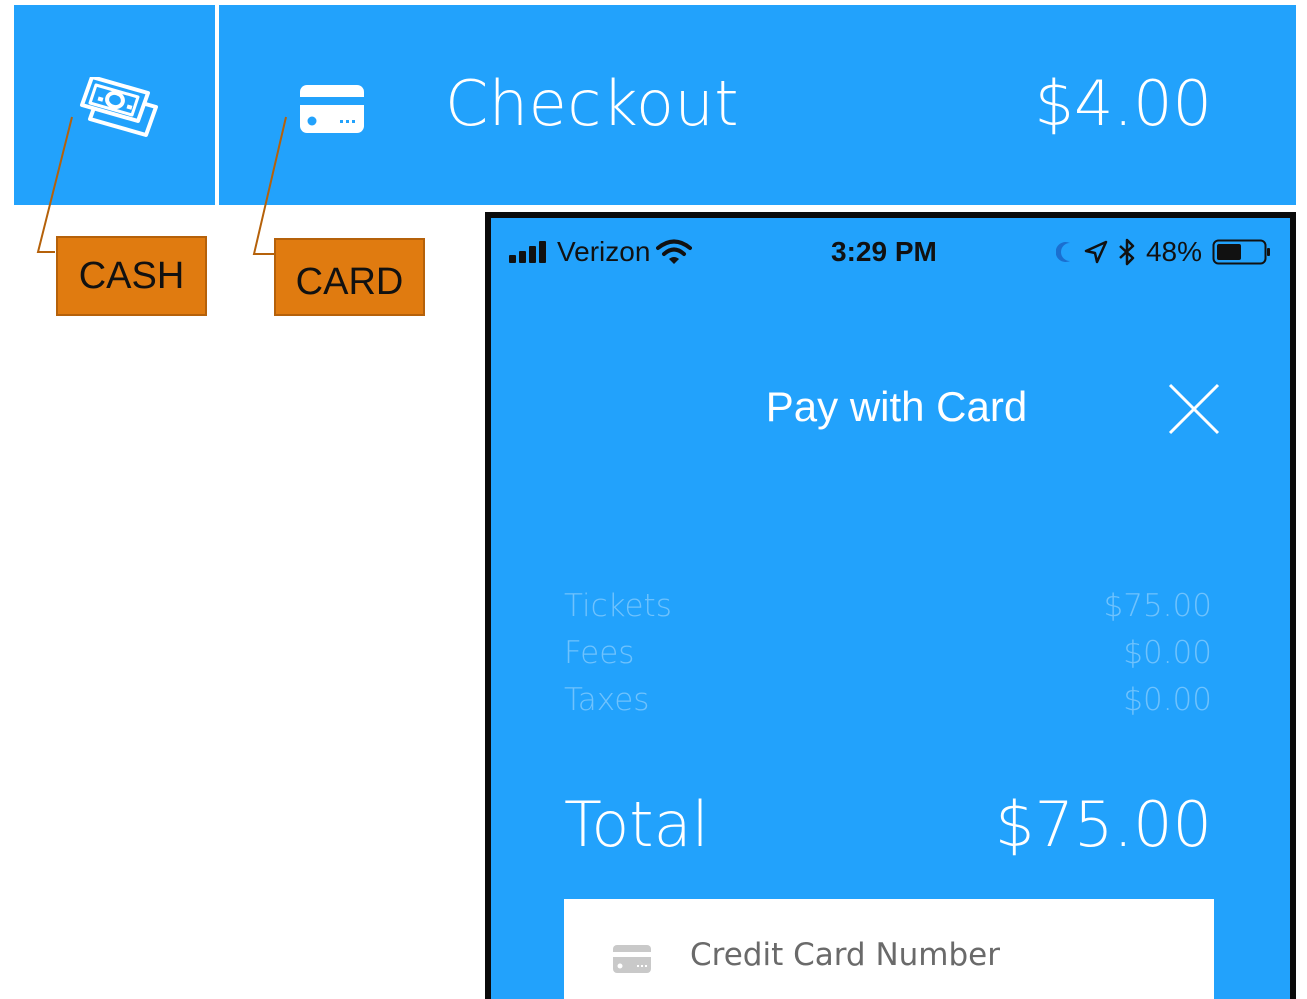 This screenshot has height=999, width=1307. I want to click on line-item-tickets: Tickets $75.00, so click(888, 606).